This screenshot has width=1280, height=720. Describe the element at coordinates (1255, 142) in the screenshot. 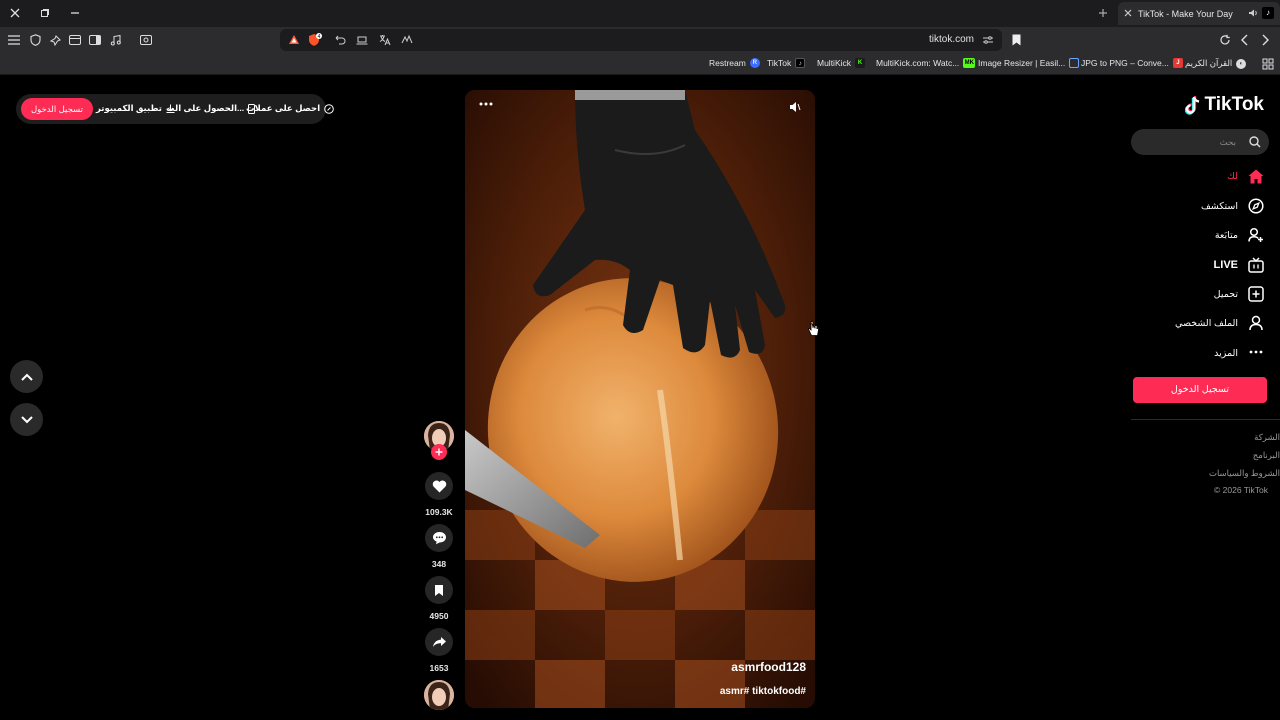

I see `search-icon` at that location.